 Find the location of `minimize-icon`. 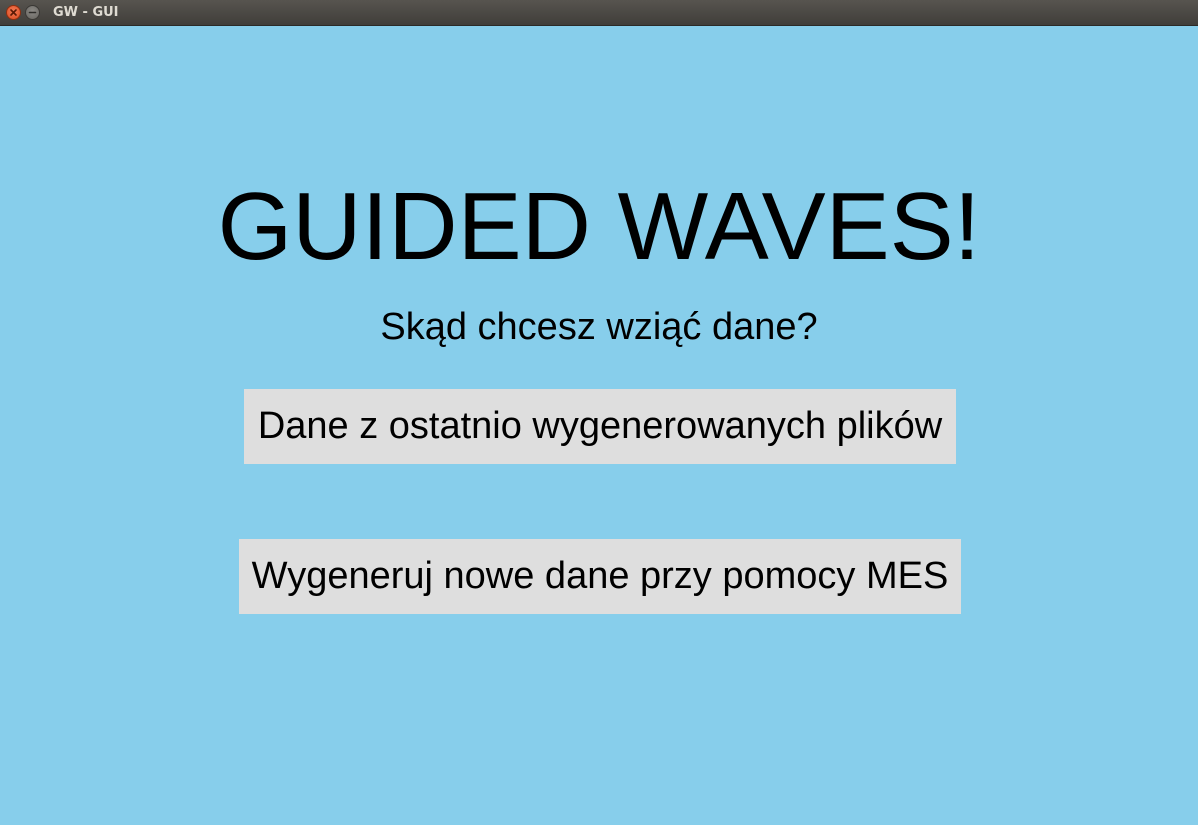

minimize-icon is located at coordinates (32, 12).